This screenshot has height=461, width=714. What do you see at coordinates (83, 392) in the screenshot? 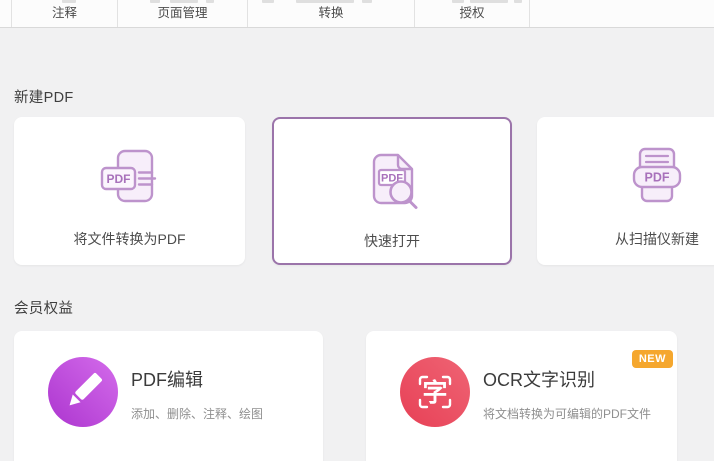
I see `pdf-edit-pencil-icon` at bounding box center [83, 392].